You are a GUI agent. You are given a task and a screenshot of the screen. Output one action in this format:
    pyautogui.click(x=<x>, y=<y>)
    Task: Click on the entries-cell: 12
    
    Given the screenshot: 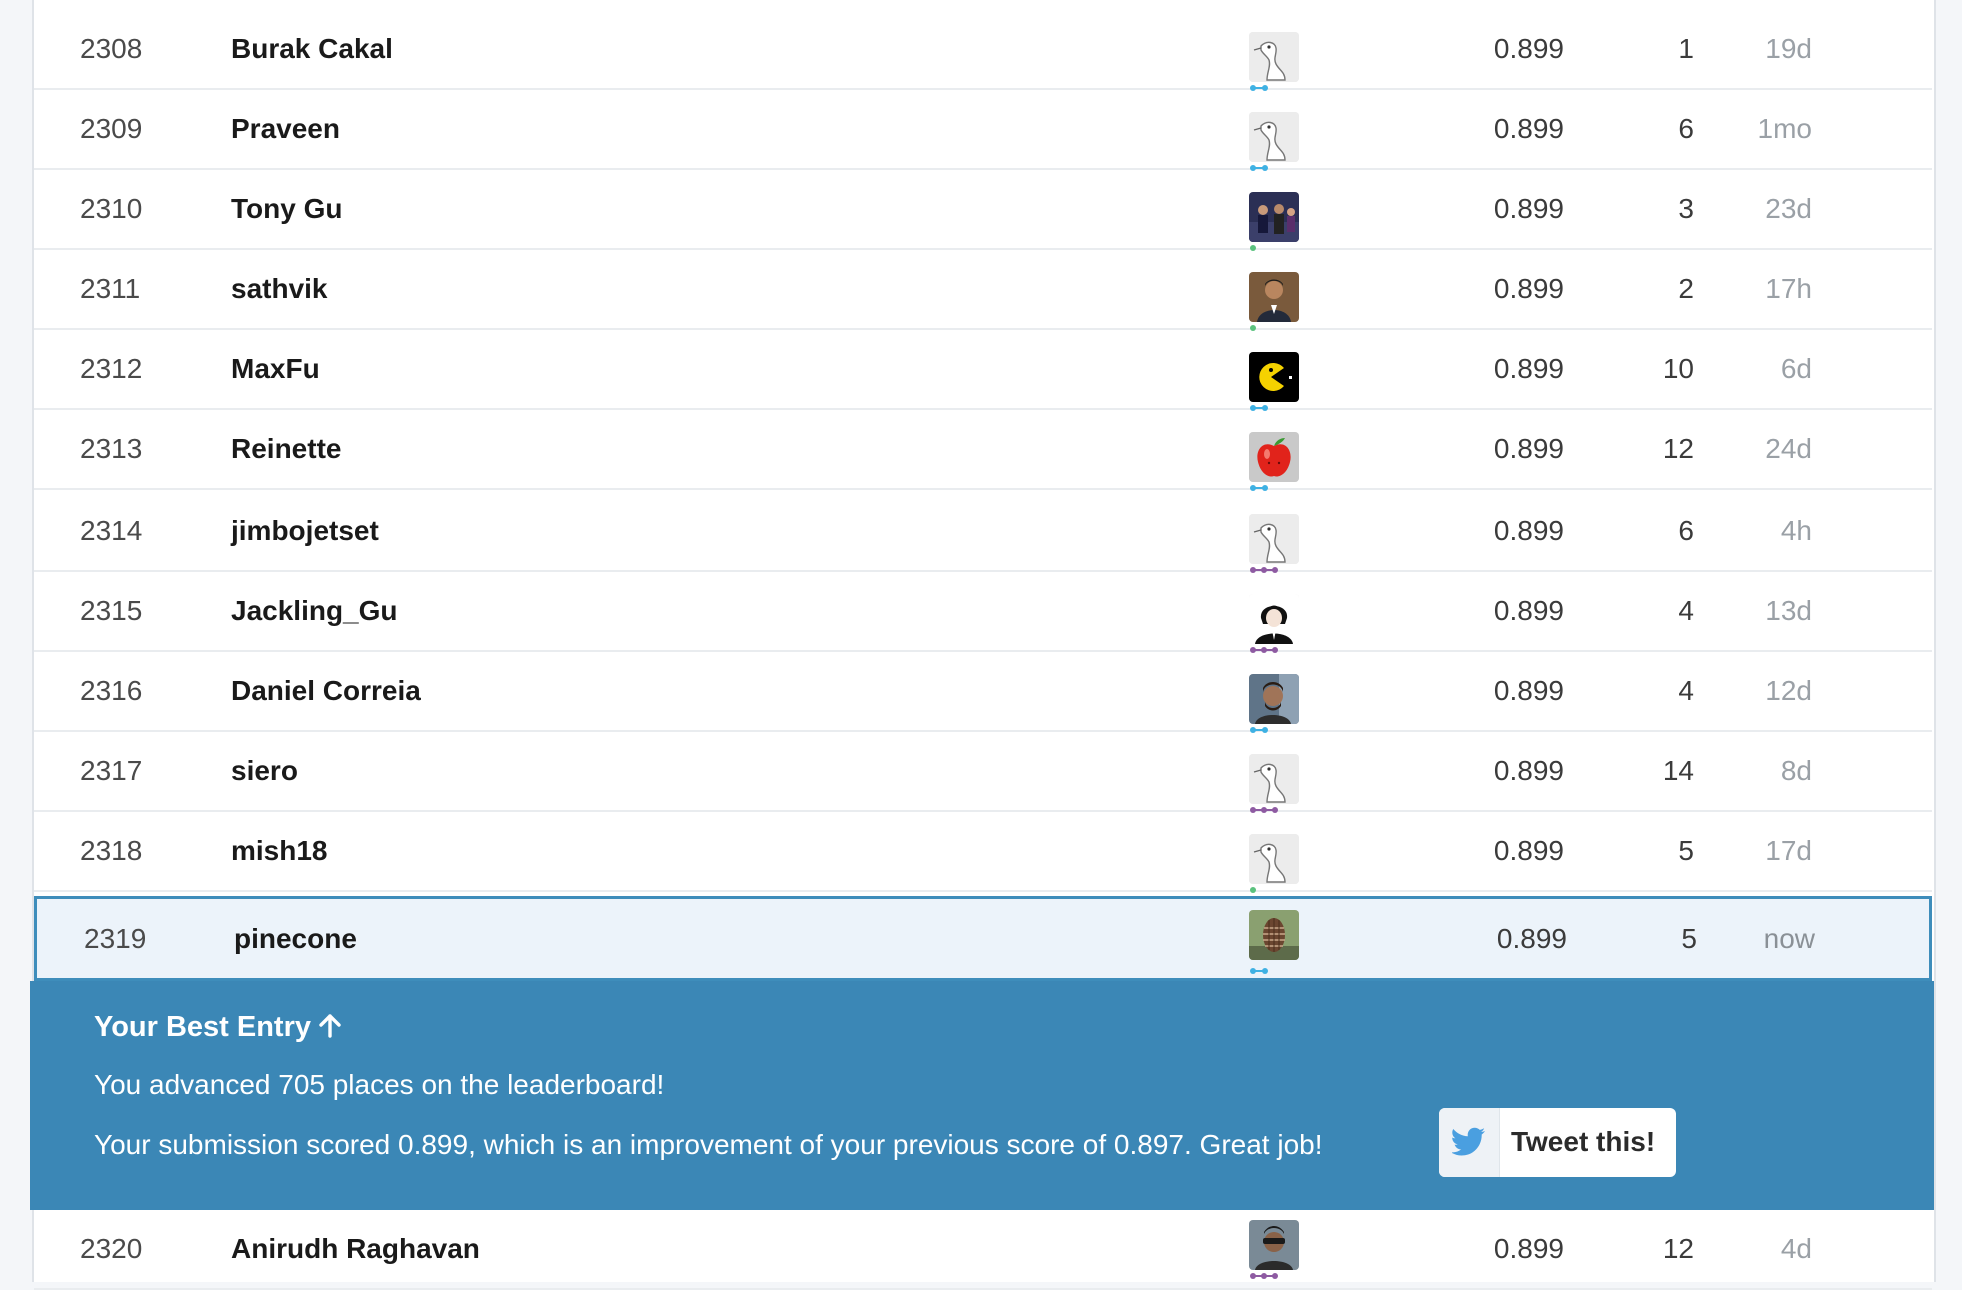 What is the action you would take?
    pyautogui.click(x=1678, y=448)
    